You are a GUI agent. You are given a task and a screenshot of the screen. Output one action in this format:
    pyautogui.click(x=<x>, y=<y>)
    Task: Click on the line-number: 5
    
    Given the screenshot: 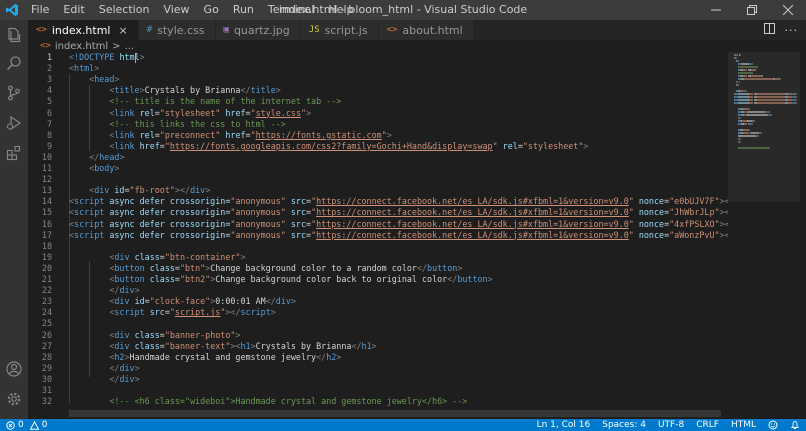 What is the action you would take?
    pyautogui.click(x=49, y=101)
    